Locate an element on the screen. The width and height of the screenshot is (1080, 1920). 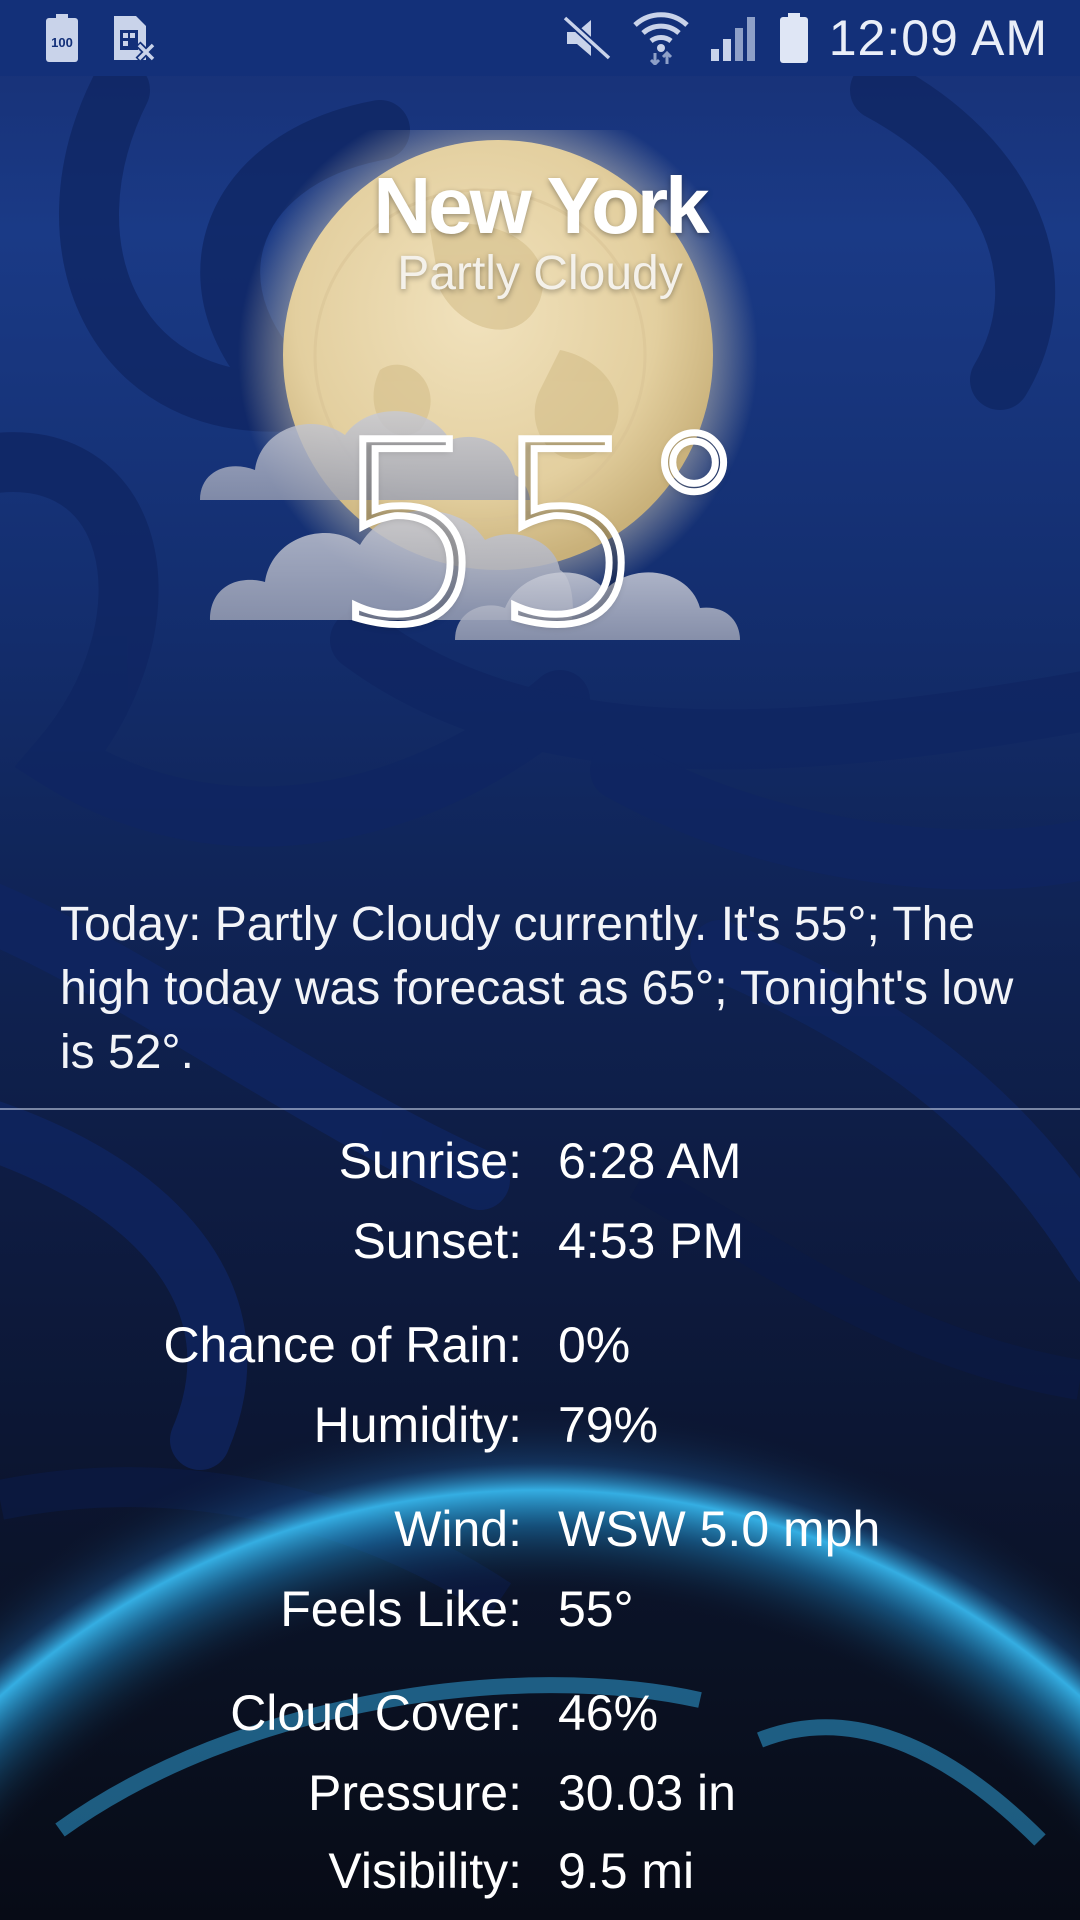
pressure-value: 30.03 in is located at coordinates (647, 1793).